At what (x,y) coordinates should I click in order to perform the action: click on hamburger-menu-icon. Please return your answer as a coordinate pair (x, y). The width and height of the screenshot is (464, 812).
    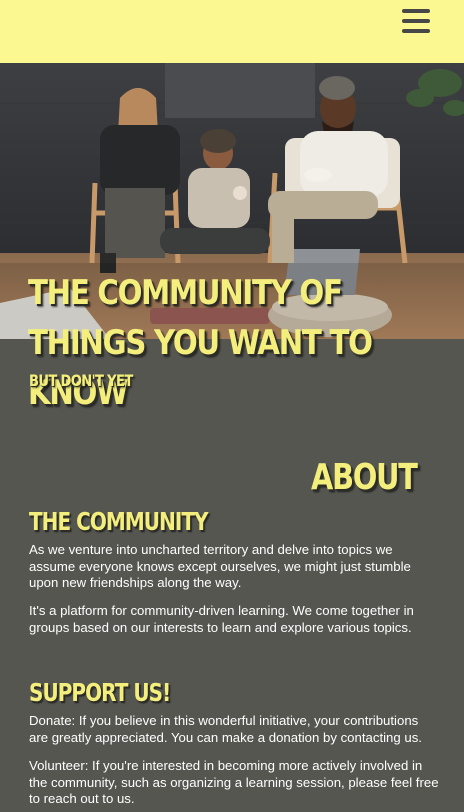
    Looking at the image, I should click on (416, 21).